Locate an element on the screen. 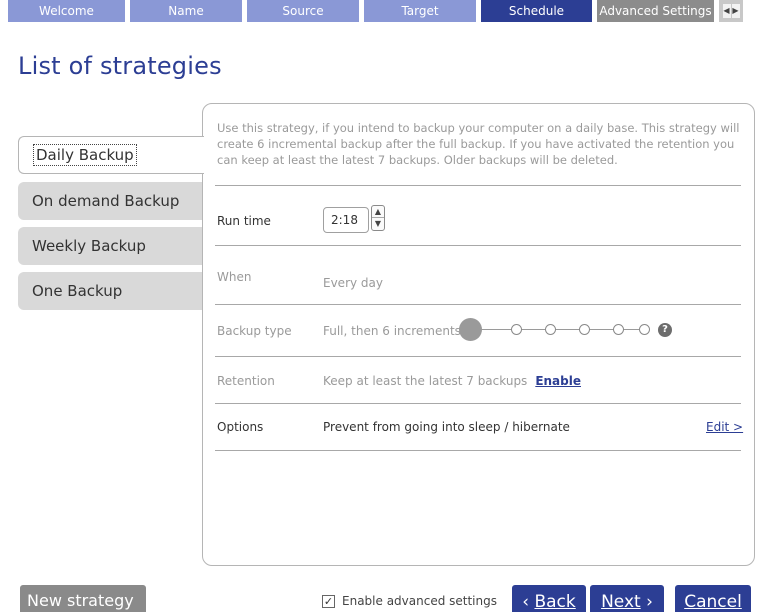 The height and width of the screenshot is (612, 759). retention-label: Retention is located at coordinates (246, 381).